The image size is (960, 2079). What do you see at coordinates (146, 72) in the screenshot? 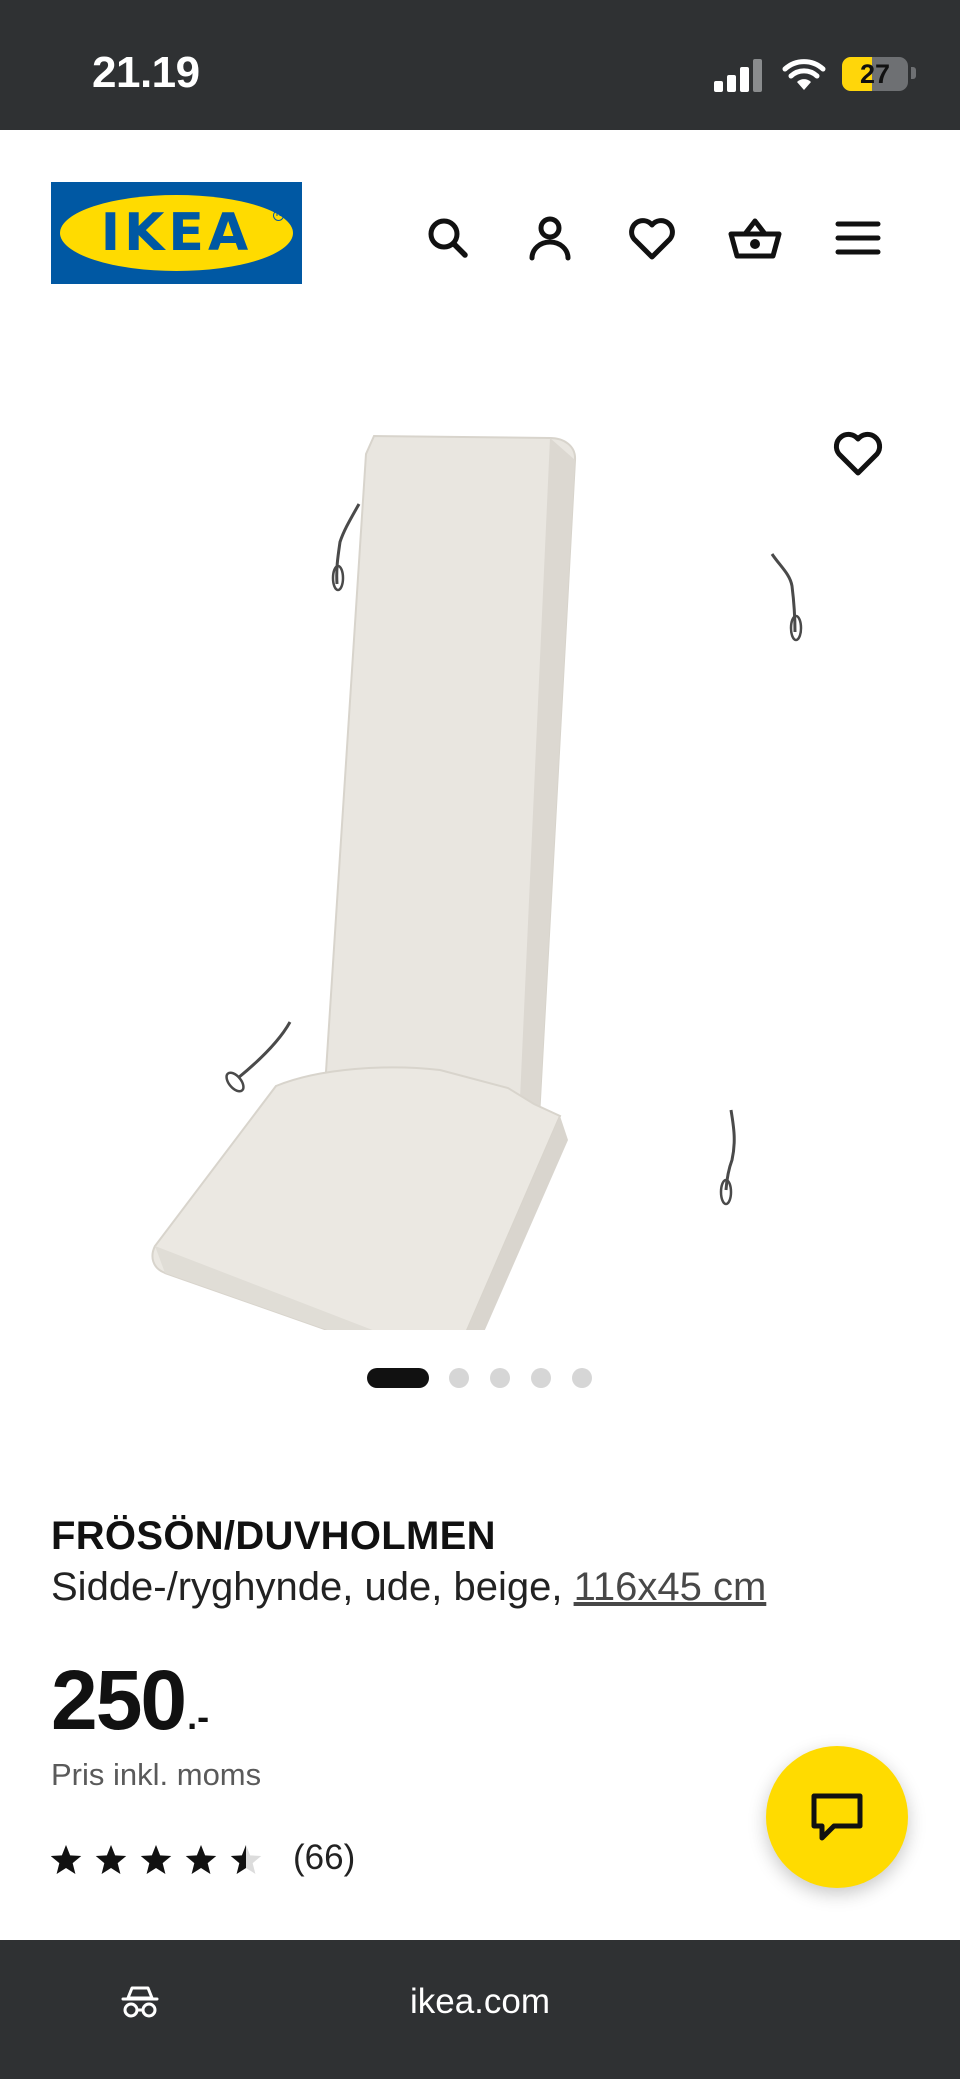
I see `status-time: 21.19` at bounding box center [146, 72].